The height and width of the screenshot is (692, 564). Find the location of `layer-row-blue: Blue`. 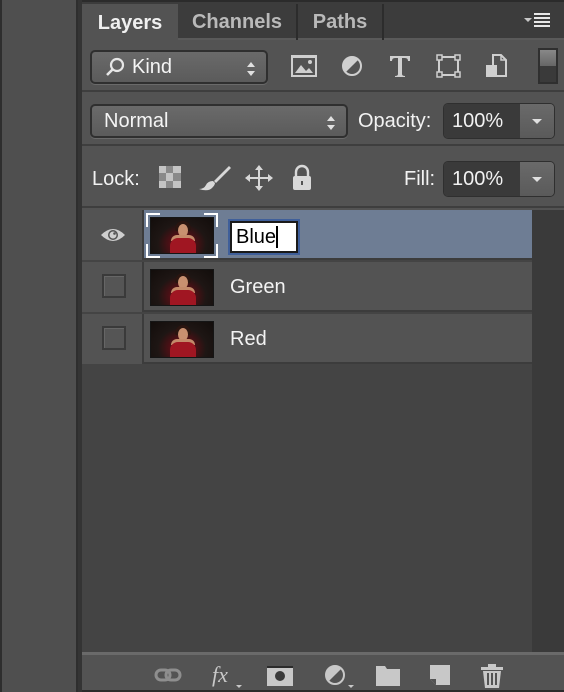

layer-row-blue: Blue is located at coordinates (307, 235).